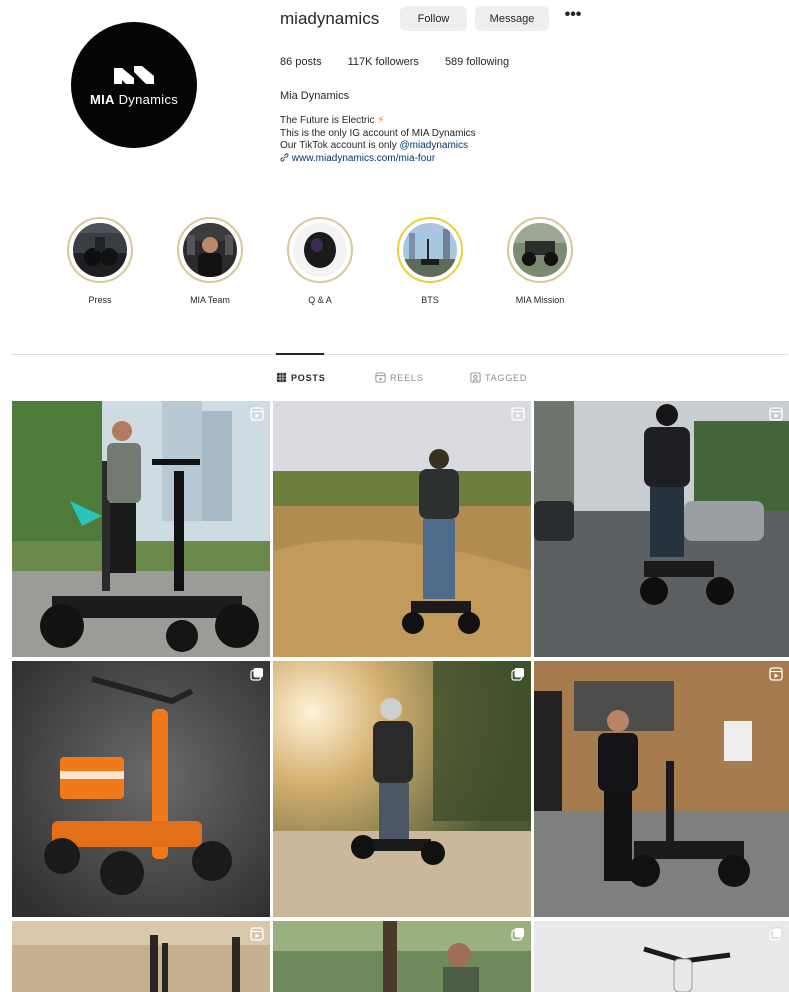 Image resolution: width=789 pixels, height=992 pixels. What do you see at coordinates (381, 120) in the screenshot?
I see `lightning-icon: ⚡` at bounding box center [381, 120].